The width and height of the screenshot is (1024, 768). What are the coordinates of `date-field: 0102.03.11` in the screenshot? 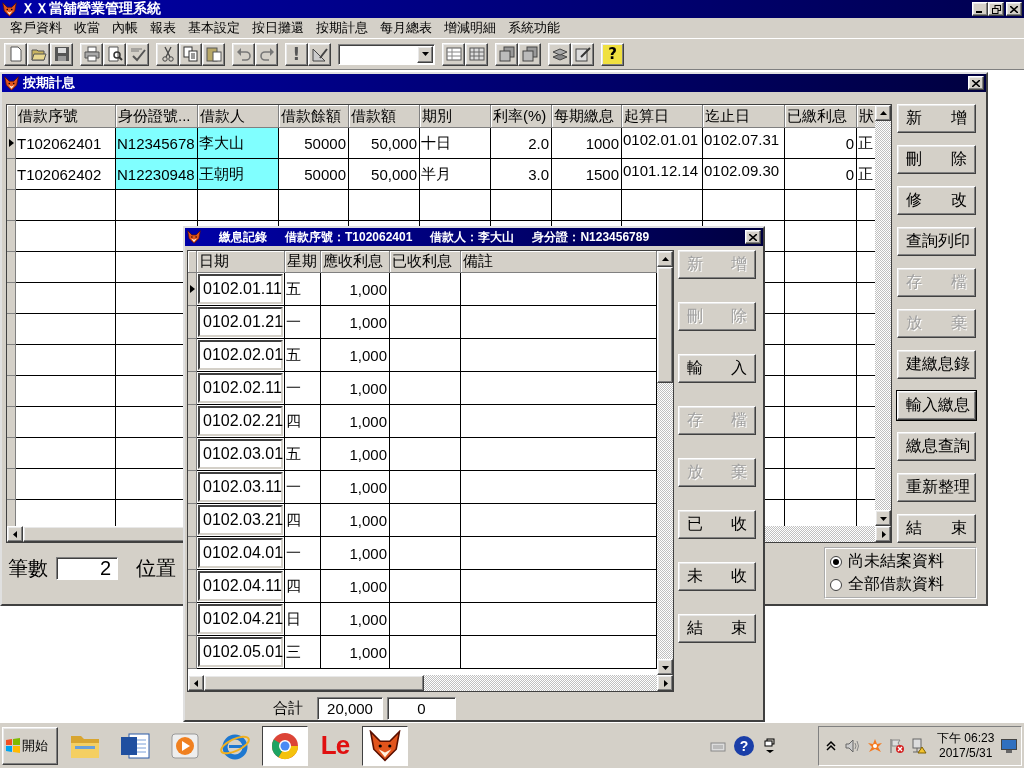 It's located at (240, 487).